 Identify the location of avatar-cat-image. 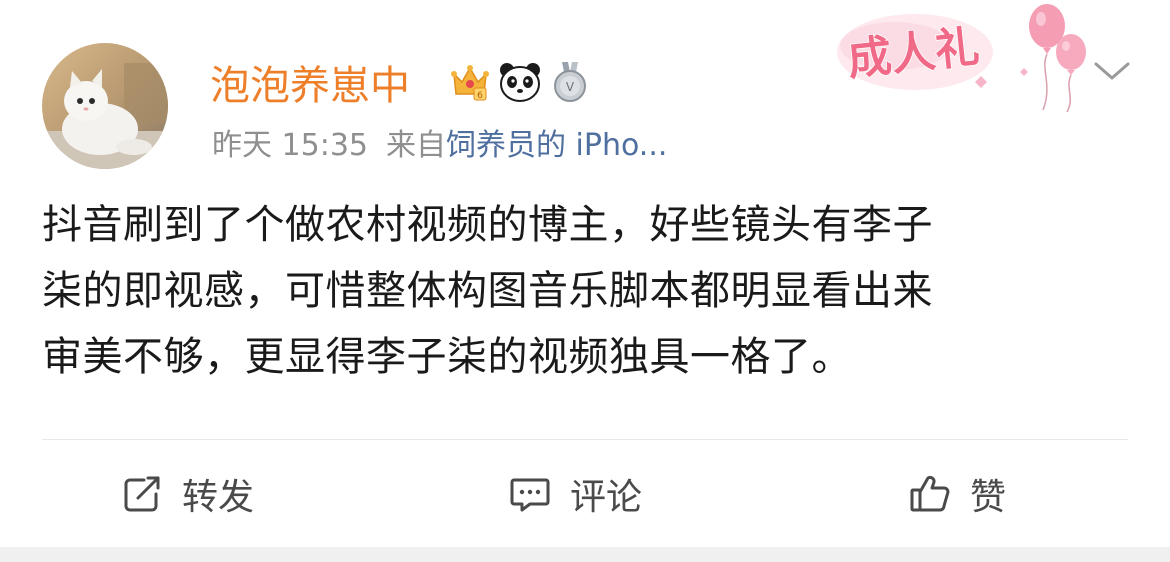
(105, 106).